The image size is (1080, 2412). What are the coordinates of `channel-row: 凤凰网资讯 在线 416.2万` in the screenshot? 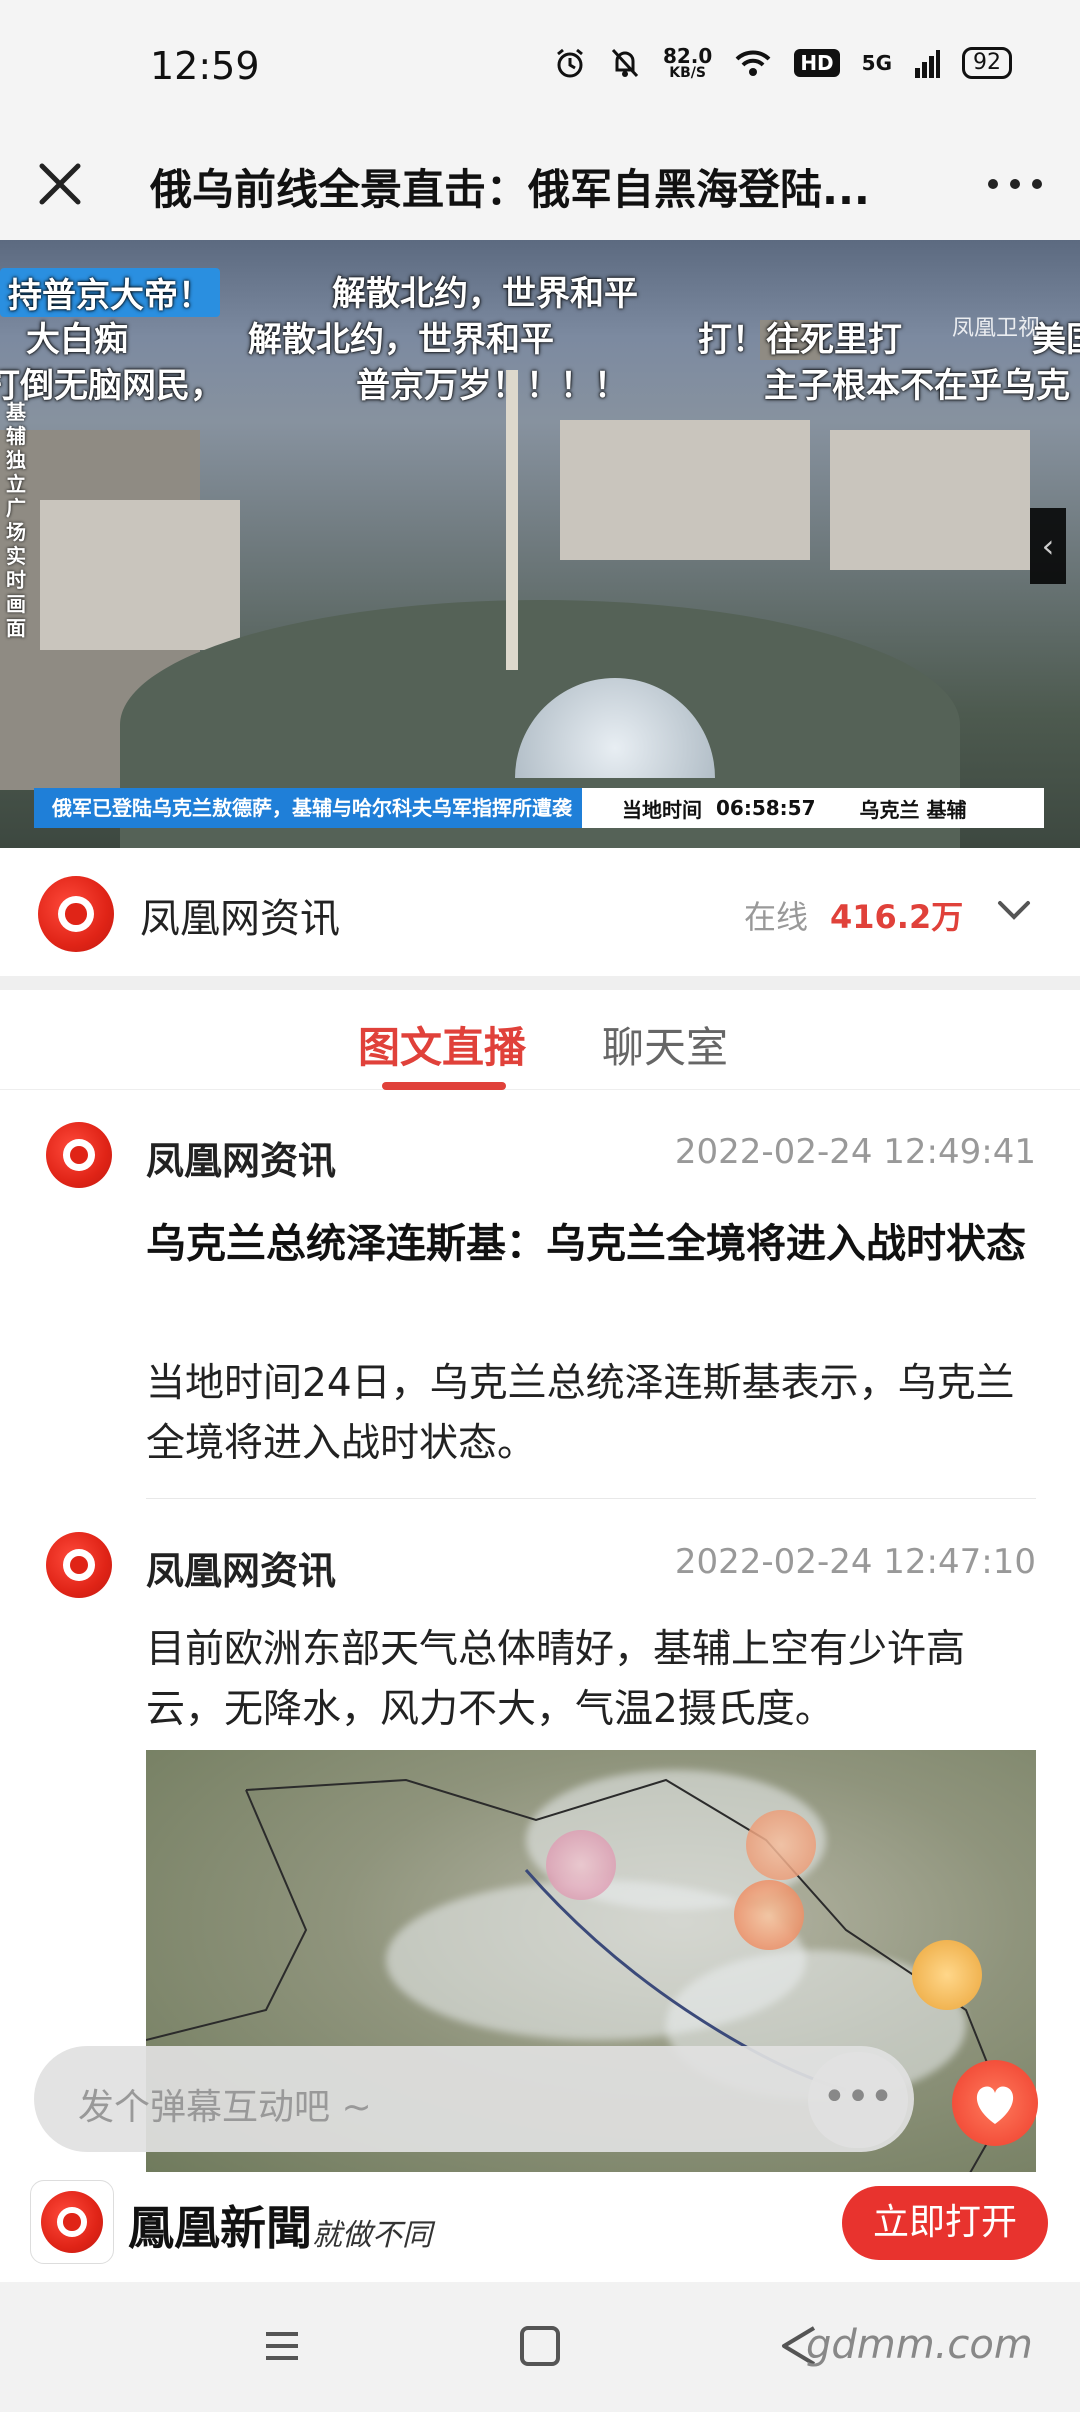 It's located at (540, 912).